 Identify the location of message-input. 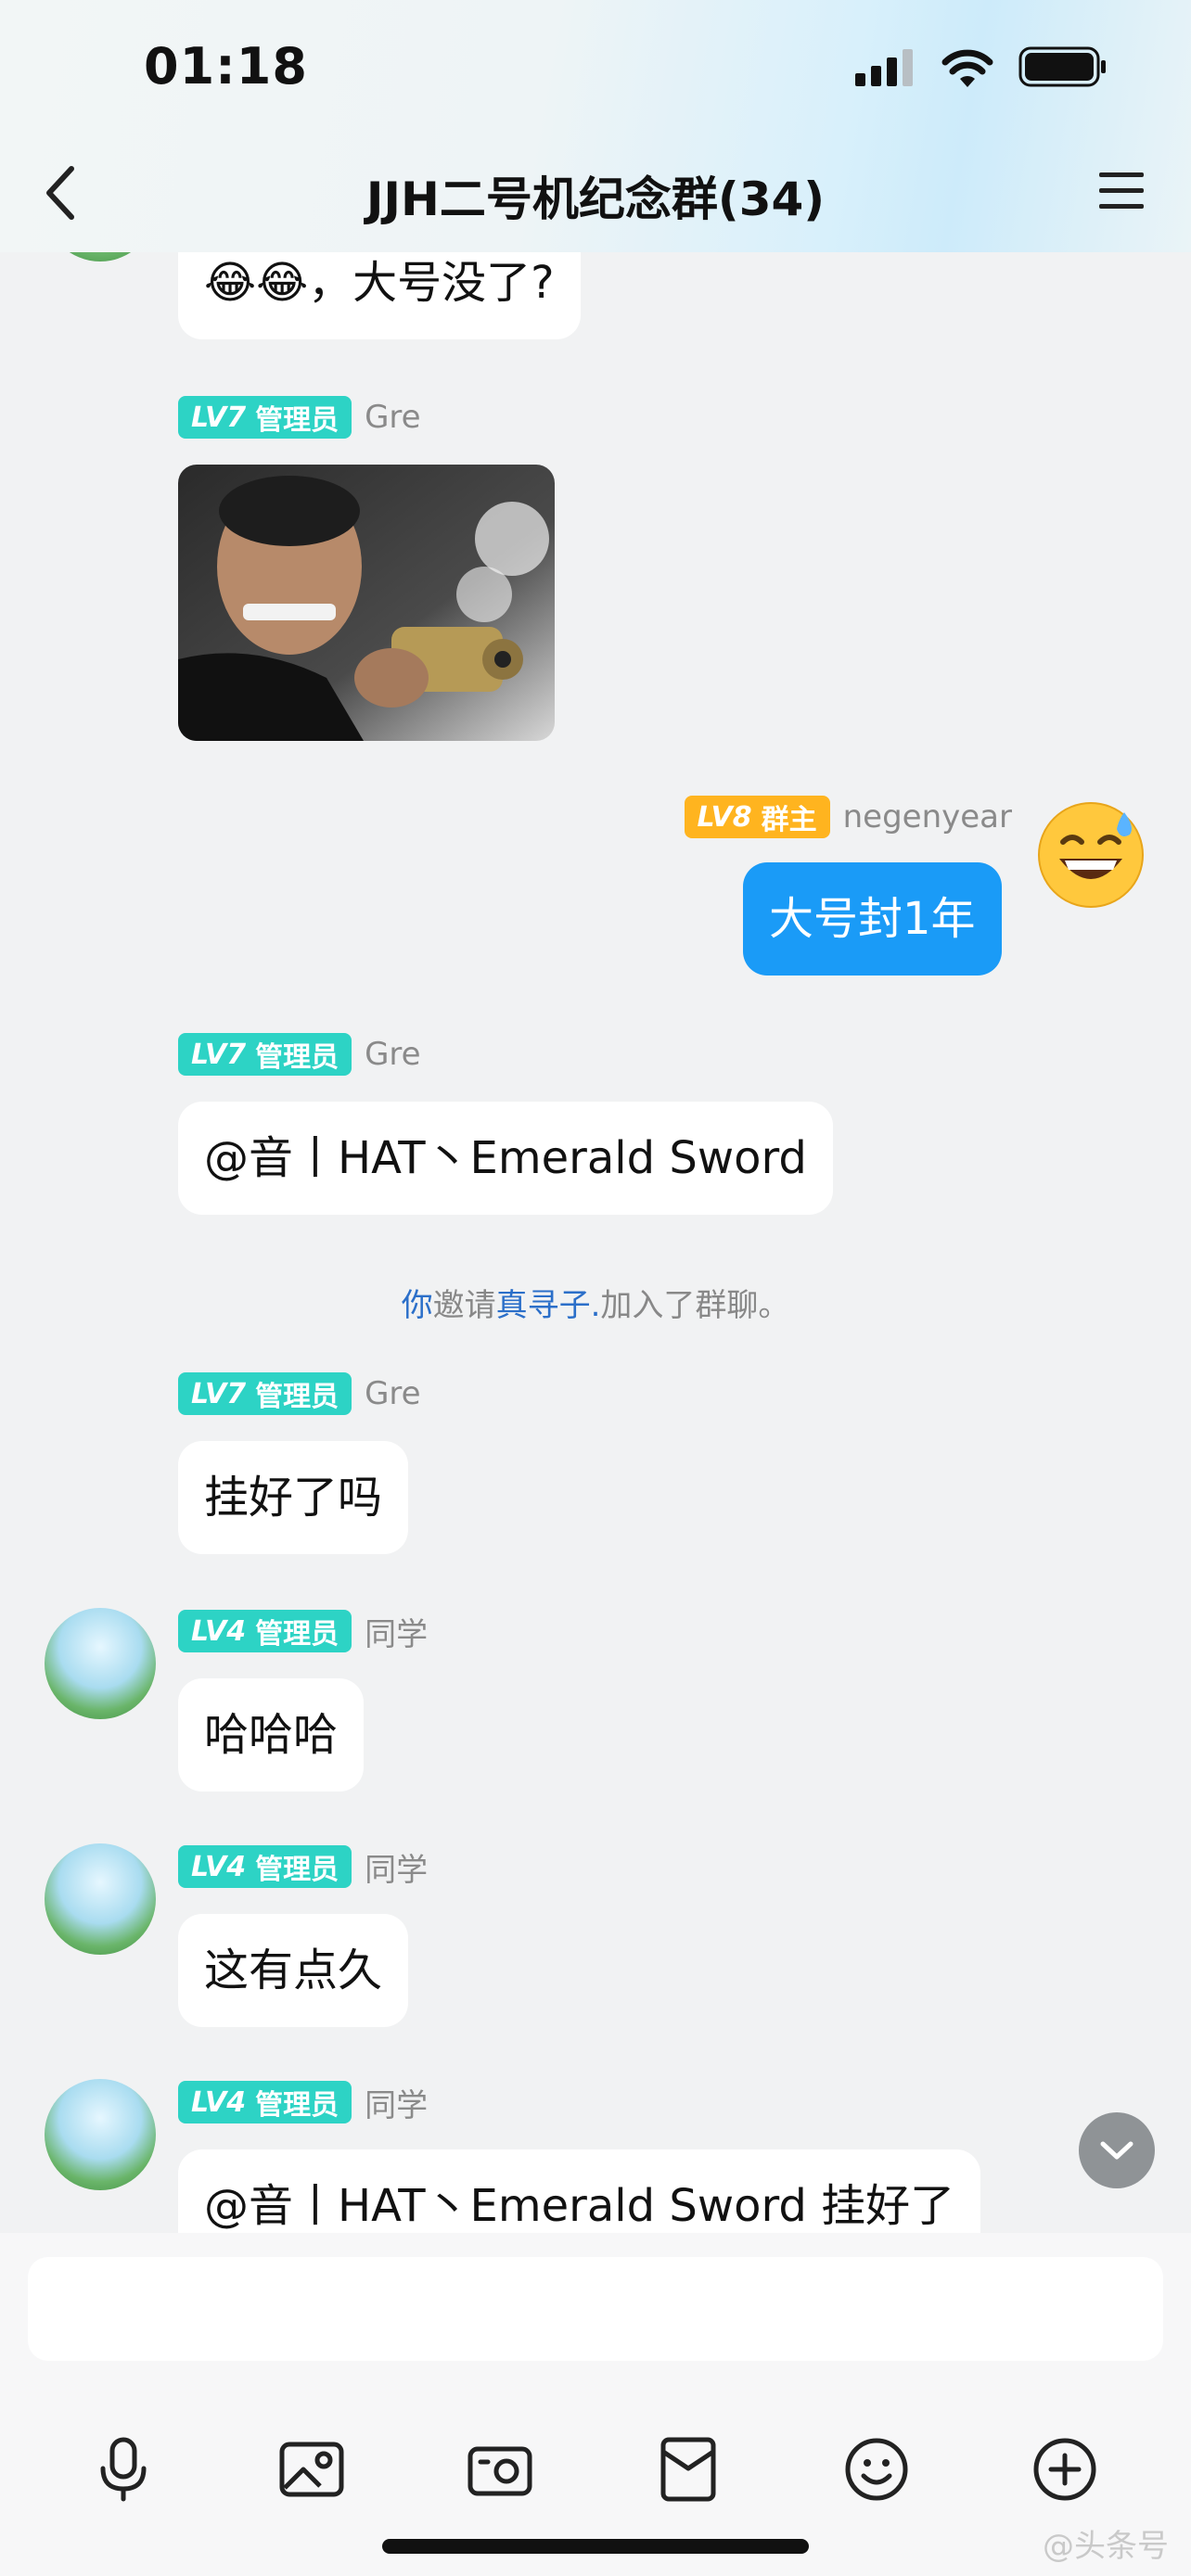
(595, 2309).